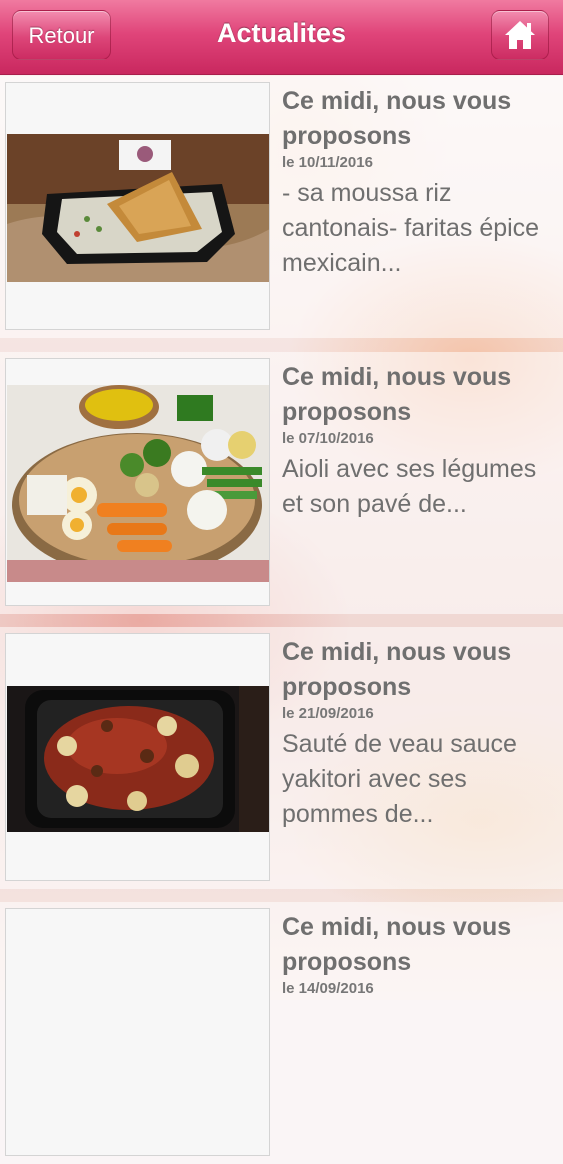 The width and height of the screenshot is (563, 1164). Describe the element at coordinates (328, 713) in the screenshot. I see `news-date: le 21/09/2016` at that location.